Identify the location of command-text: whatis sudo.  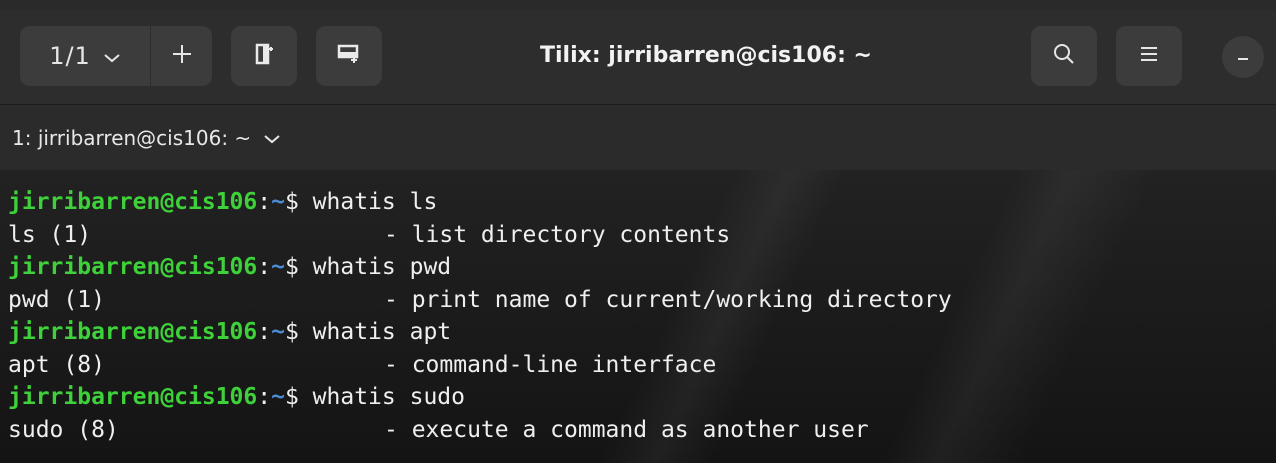
(388, 397).